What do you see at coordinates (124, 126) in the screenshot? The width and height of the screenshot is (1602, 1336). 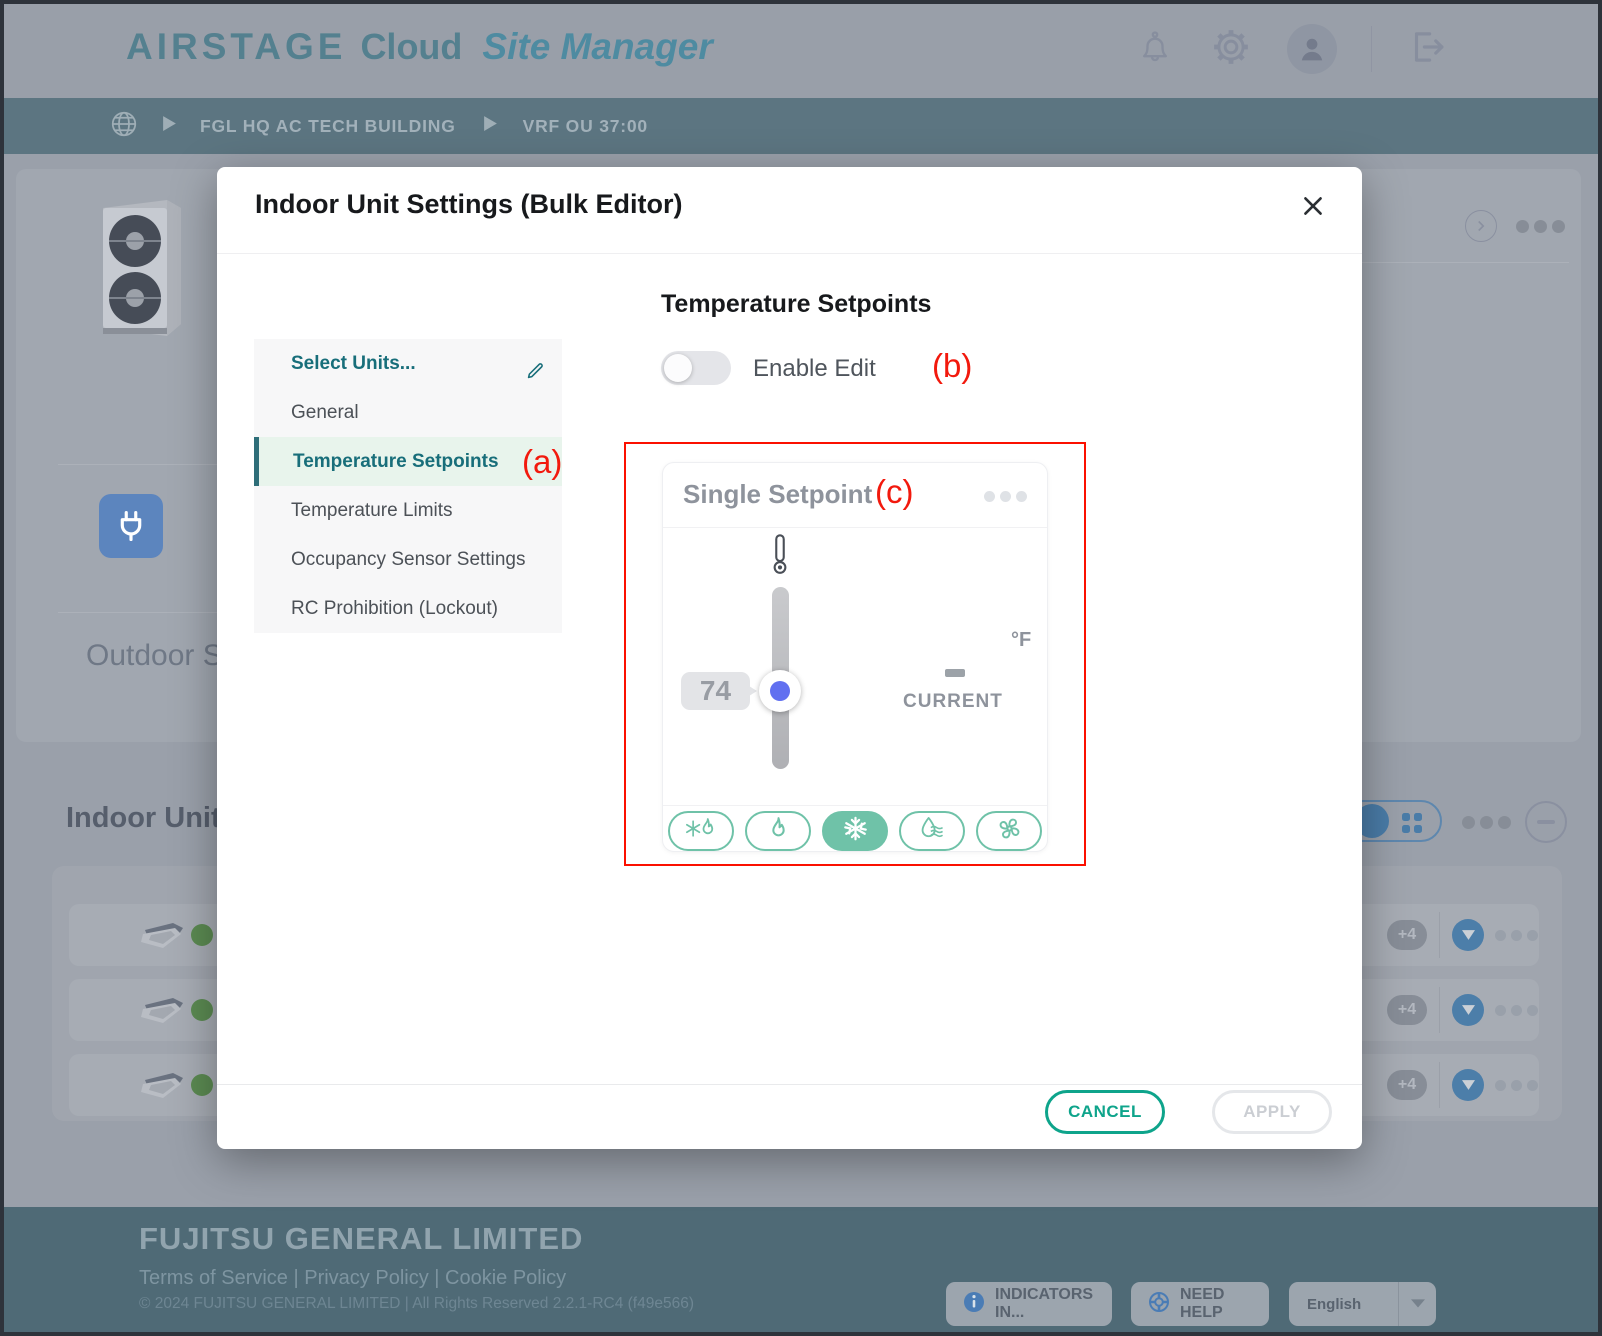 I see `globe-icon` at bounding box center [124, 126].